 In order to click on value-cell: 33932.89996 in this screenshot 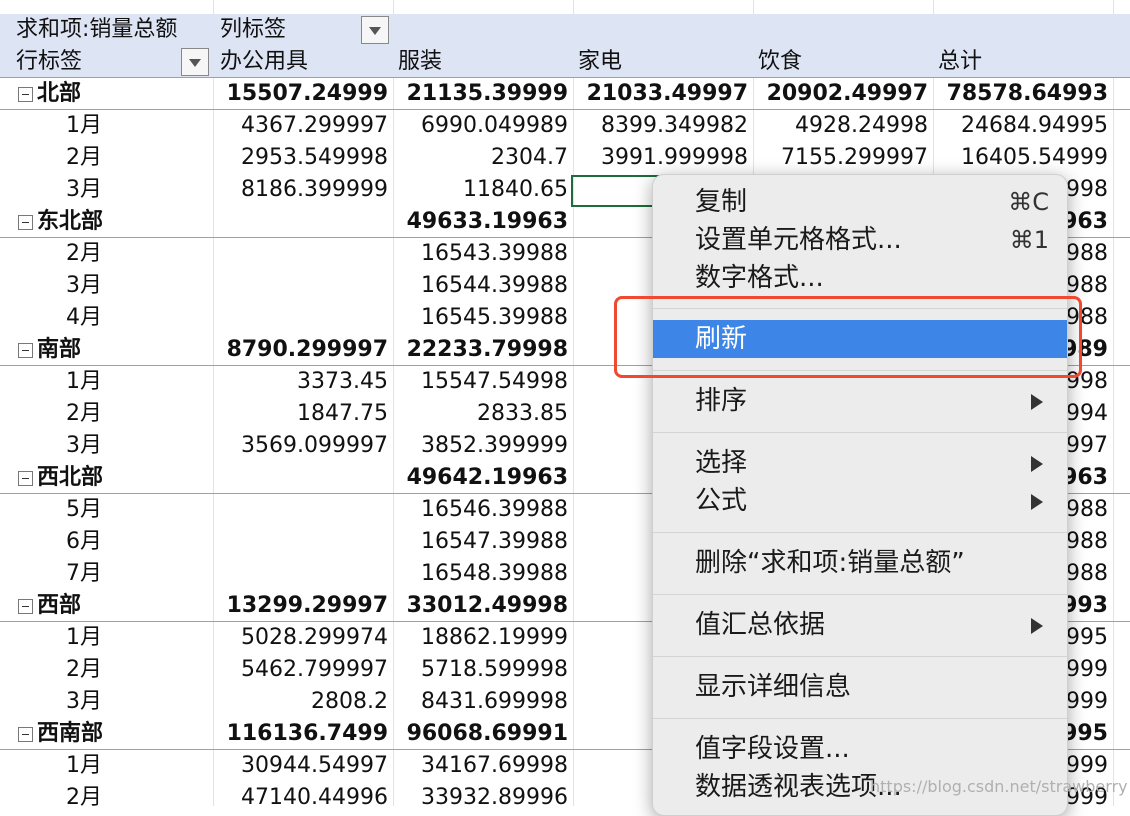, I will do `click(480, 794)`.